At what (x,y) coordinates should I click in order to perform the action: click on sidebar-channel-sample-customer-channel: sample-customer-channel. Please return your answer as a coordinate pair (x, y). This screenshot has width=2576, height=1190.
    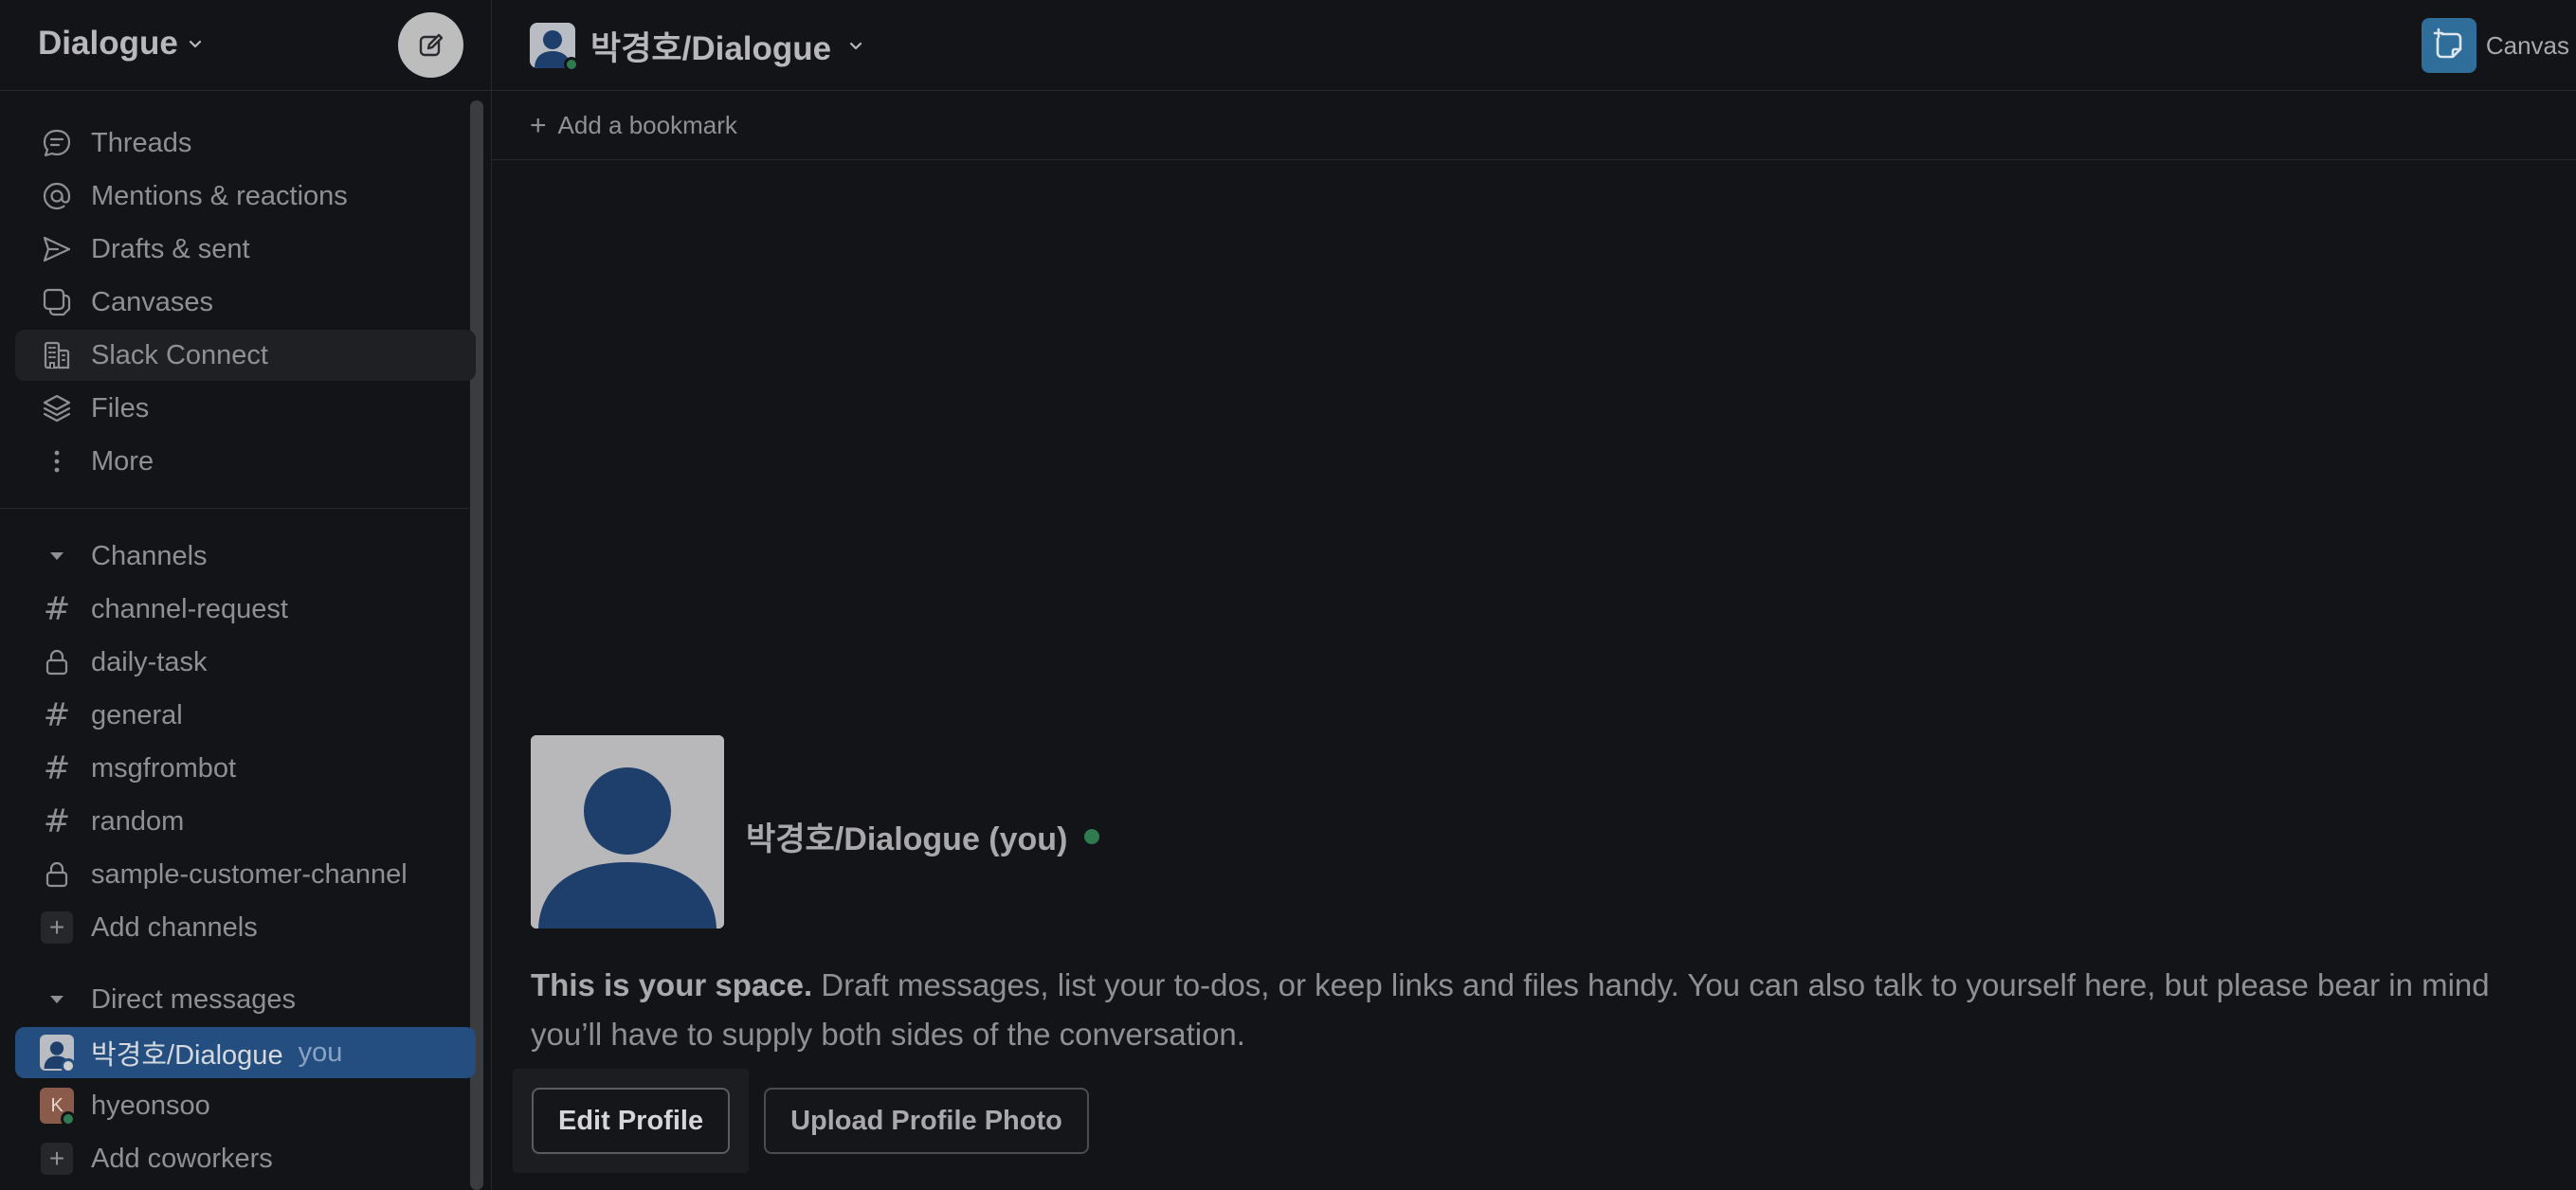
    Looking at the image, I should click on (246, 874).